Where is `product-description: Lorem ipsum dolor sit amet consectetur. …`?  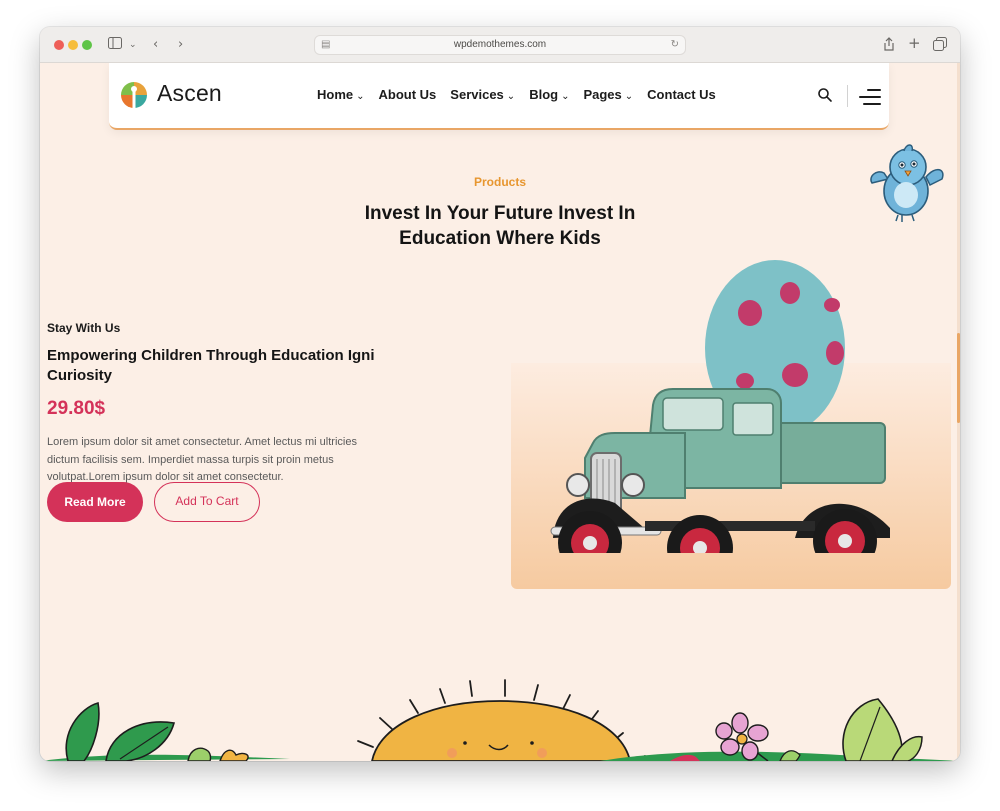
product-description: Lorem ipsum dolor sit amet consectetur. … is located at coordinates (202, 459).